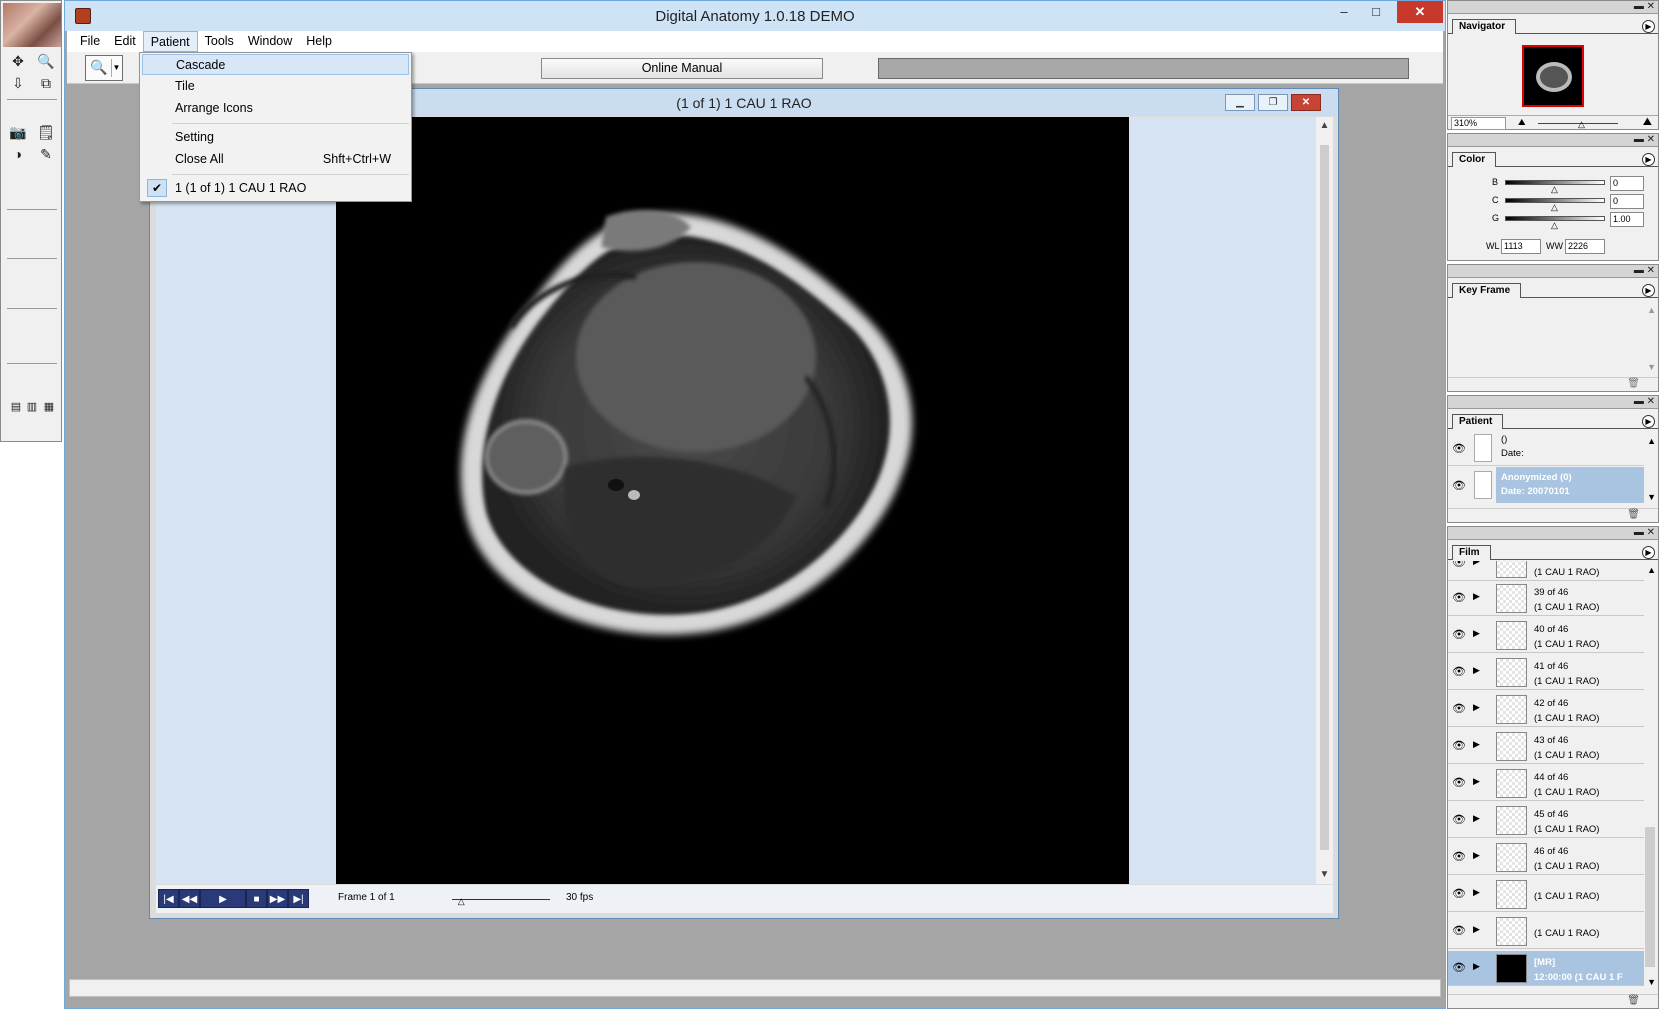 Image resolution: width=1659 pixels, height=1009 pixels. Describe the element at coordinates (1627, 183) in the screenshot. I see `brightness-value: 0` at that location.